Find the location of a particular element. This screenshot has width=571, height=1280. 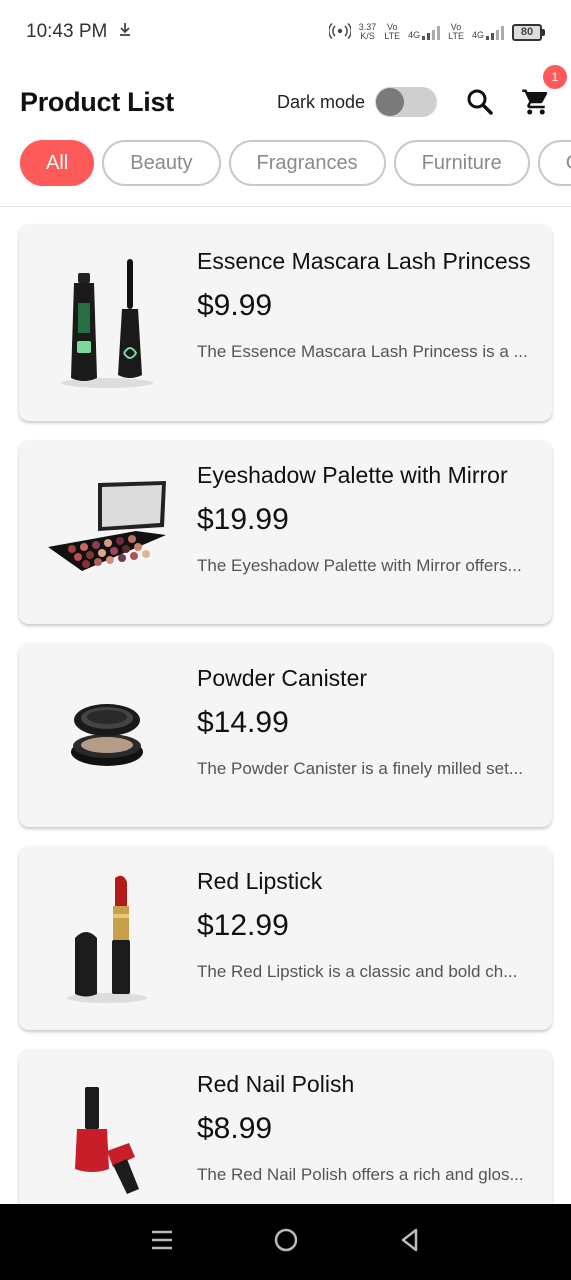

category-chip-furniture: Furniture is located at coordinates (461, 163).